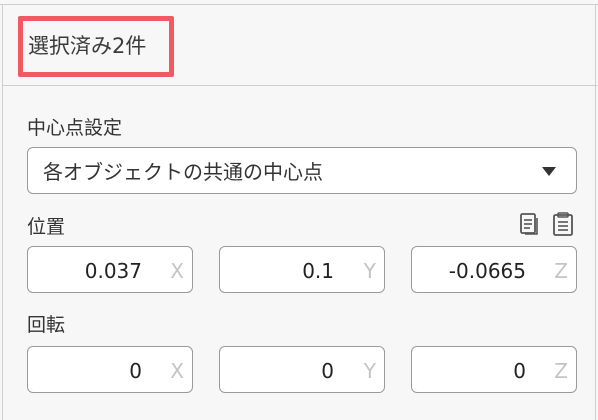 The height and width of the screenshot is (420, 598). What do you see at coordinates (494, 369) in the screenshot?
I see `rotation-z-field: 0 Z` at bounding box center [494, 369].